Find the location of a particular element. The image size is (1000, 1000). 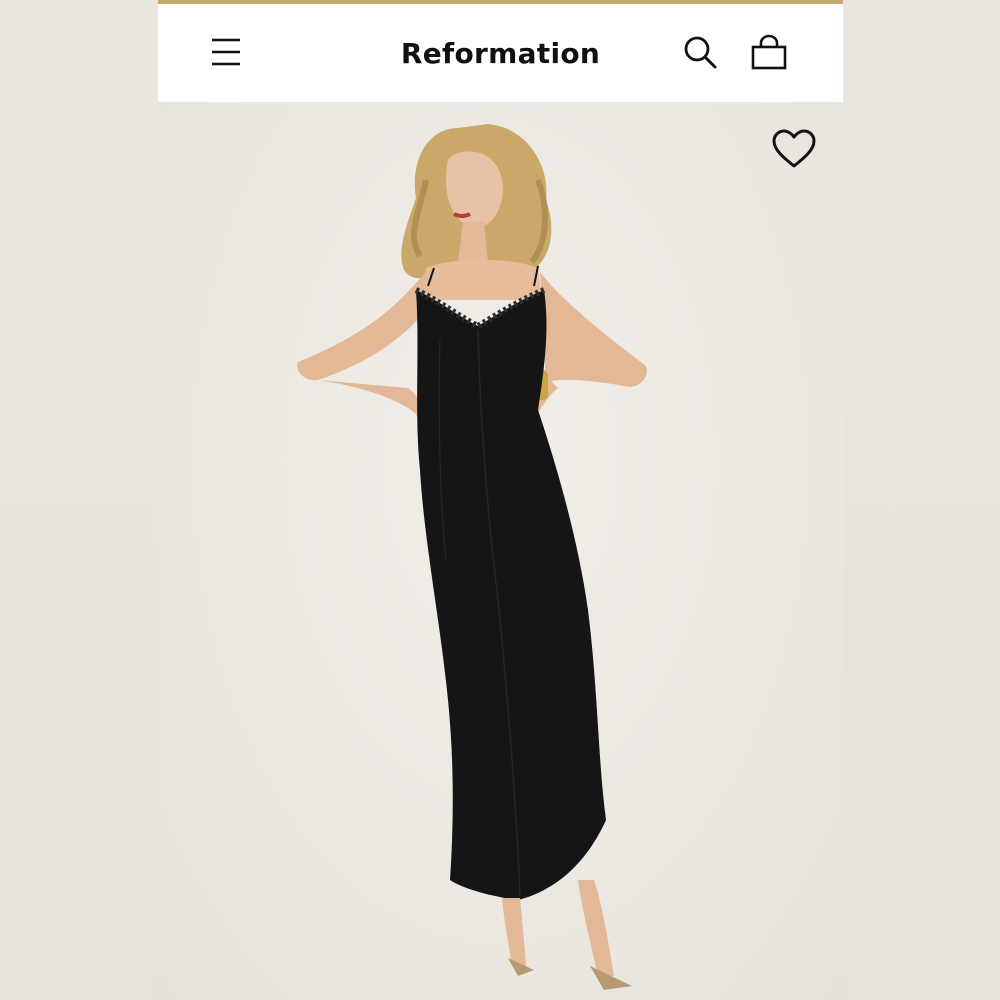

wishlist-button is located at coordinates (794, 150).